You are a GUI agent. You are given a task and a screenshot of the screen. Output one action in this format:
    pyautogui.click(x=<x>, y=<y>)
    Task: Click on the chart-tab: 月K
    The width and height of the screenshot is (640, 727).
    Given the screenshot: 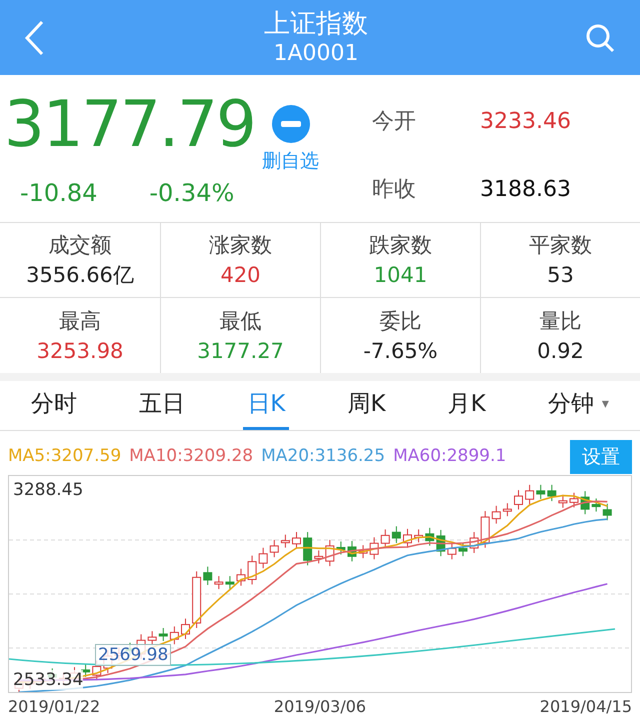 What is the action you would take?
    pyautogui.click(x=467, y=405)
    